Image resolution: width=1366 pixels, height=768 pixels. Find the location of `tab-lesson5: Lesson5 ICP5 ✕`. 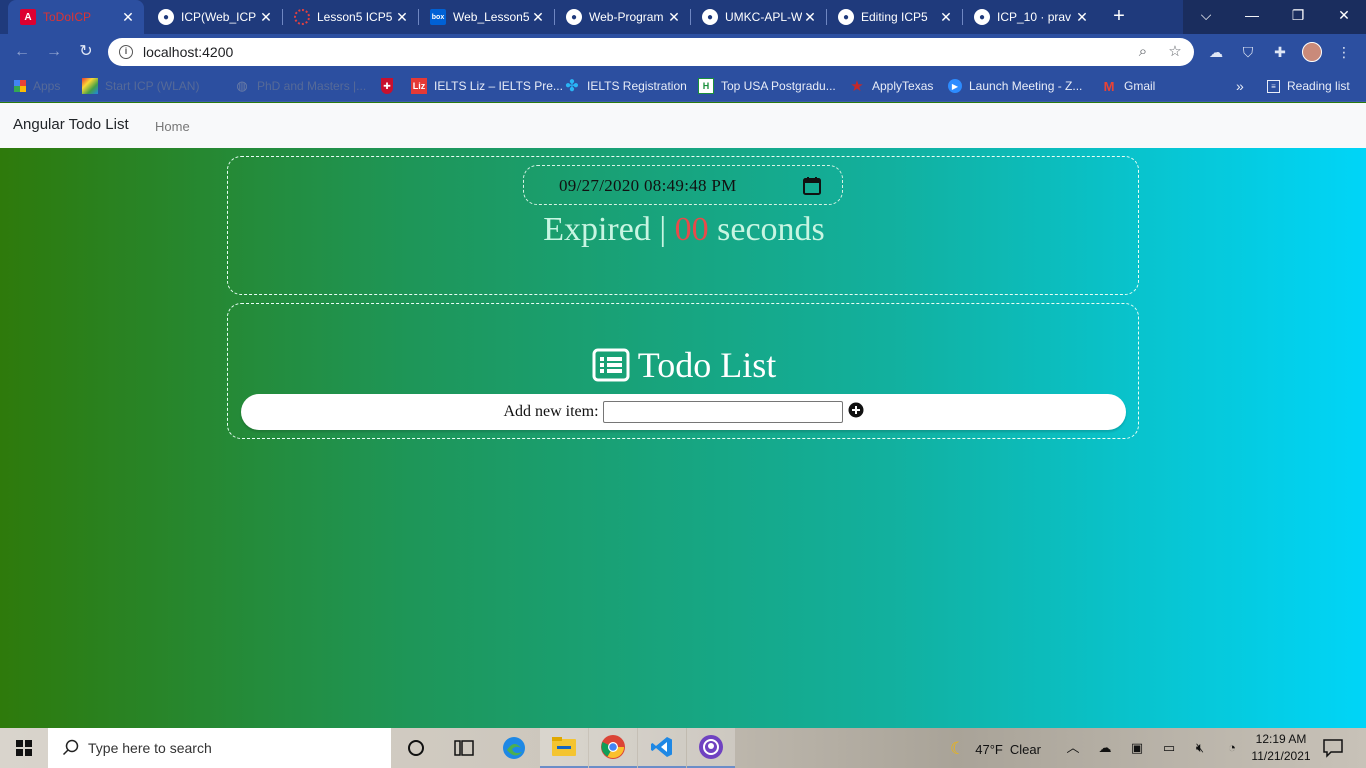

tab-lesson5: Lesson5 ICP5 ✕ is located at coordinates (350, 17).